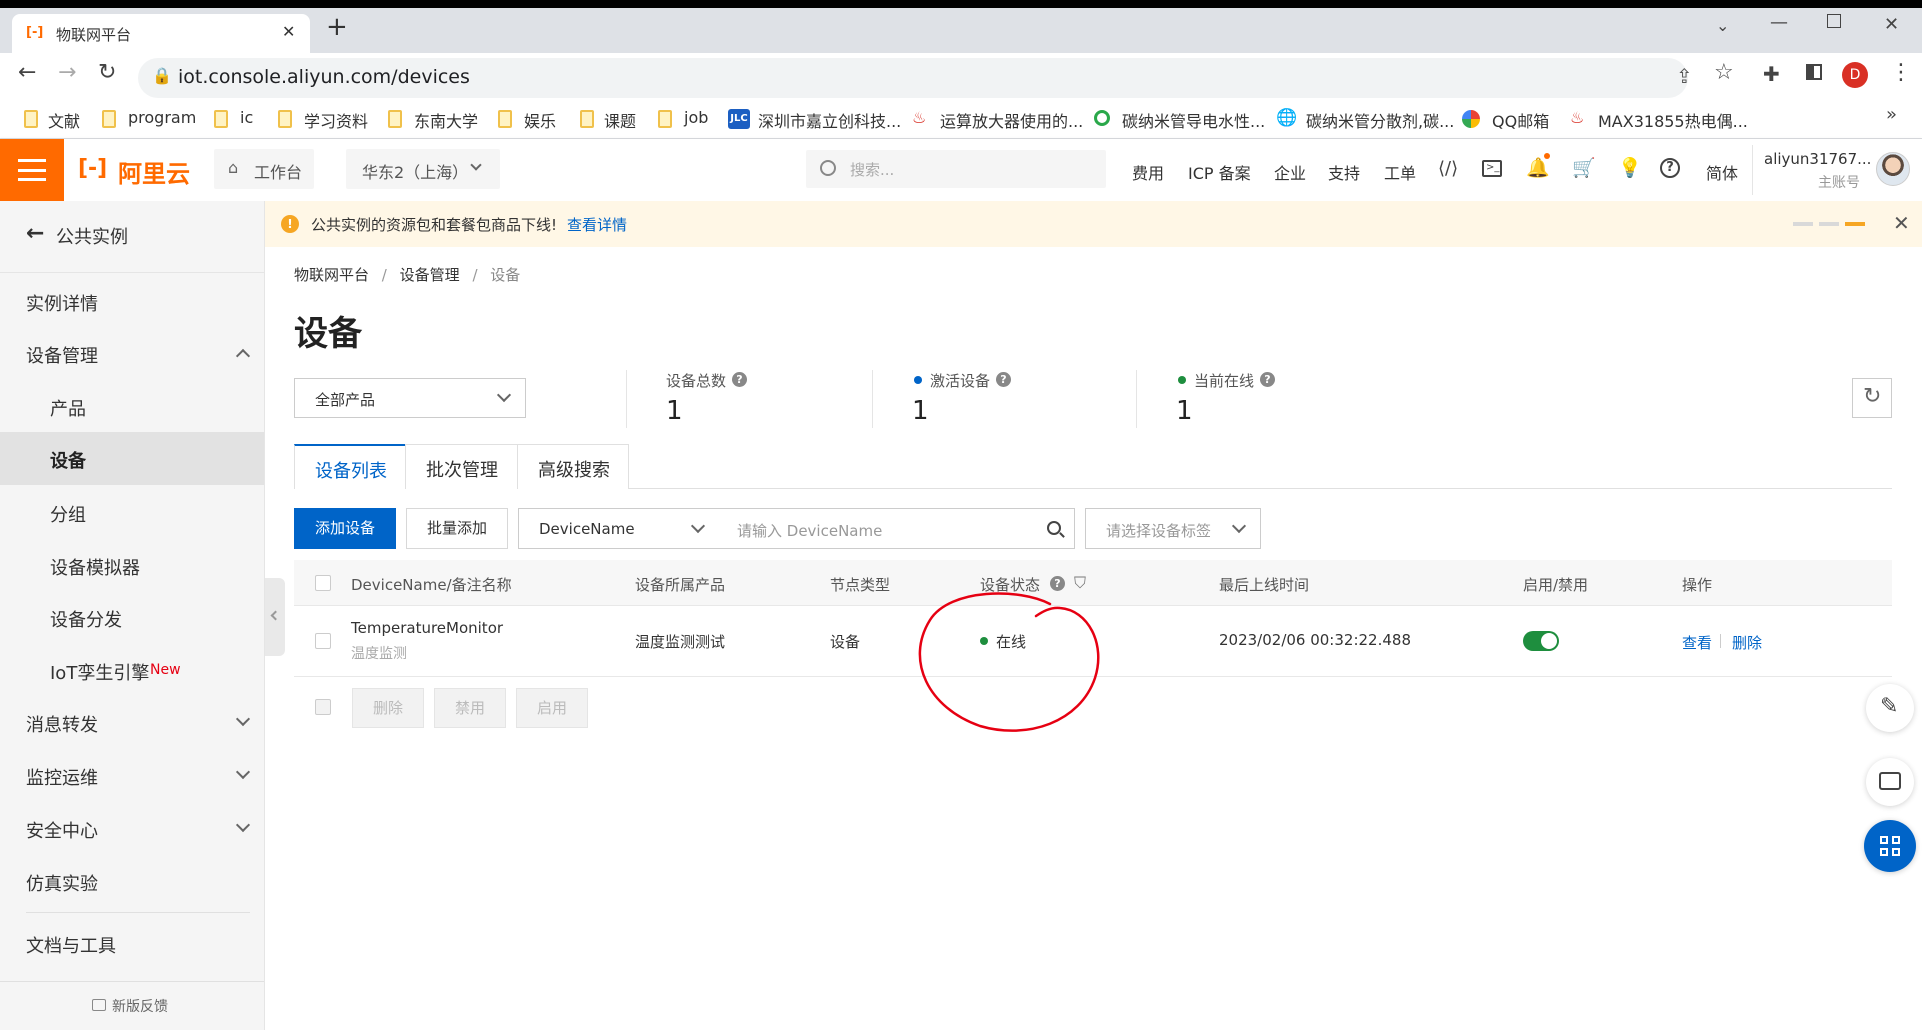 The width and height of the screenshot is (1922, 1030). I want to click on sidebar-item-instance-detail: 实例详情, so click(62, 303).